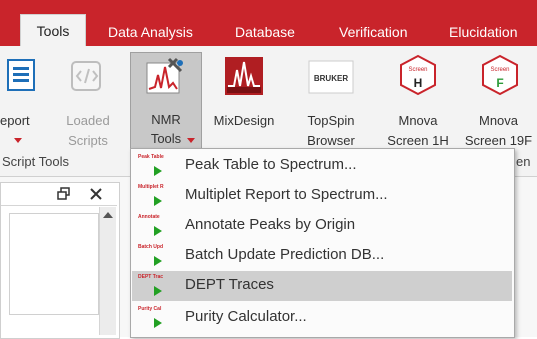  I want to click on loaded-scripts-button: Loaded Scripts, so click(88, 101).